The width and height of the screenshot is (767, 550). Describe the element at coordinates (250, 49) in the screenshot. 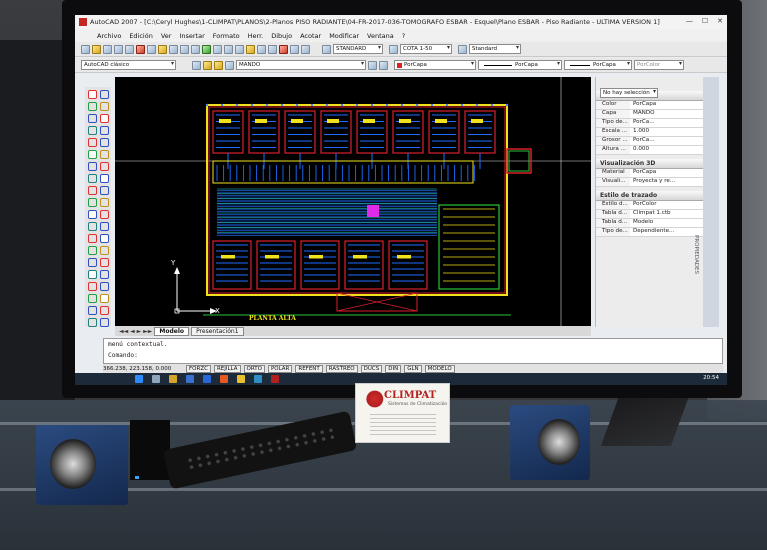

I see `properties-icon` at that location.